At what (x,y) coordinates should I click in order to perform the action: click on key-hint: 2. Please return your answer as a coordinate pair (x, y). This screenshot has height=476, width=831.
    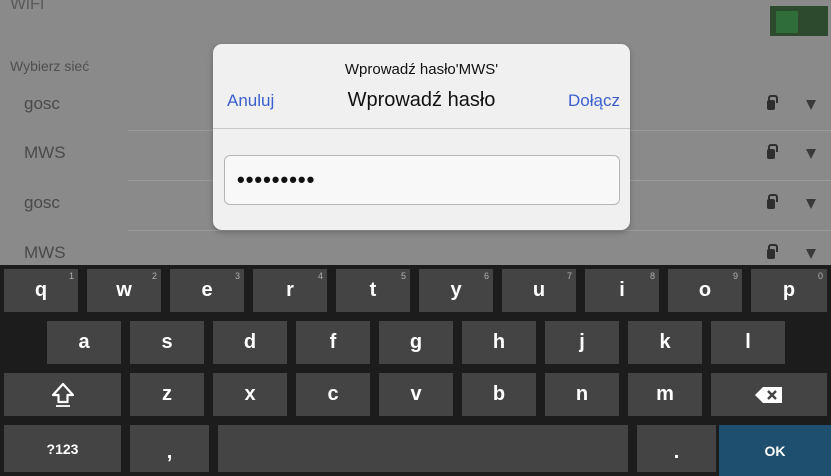
    Looking at the image, I should click on (154, 276).